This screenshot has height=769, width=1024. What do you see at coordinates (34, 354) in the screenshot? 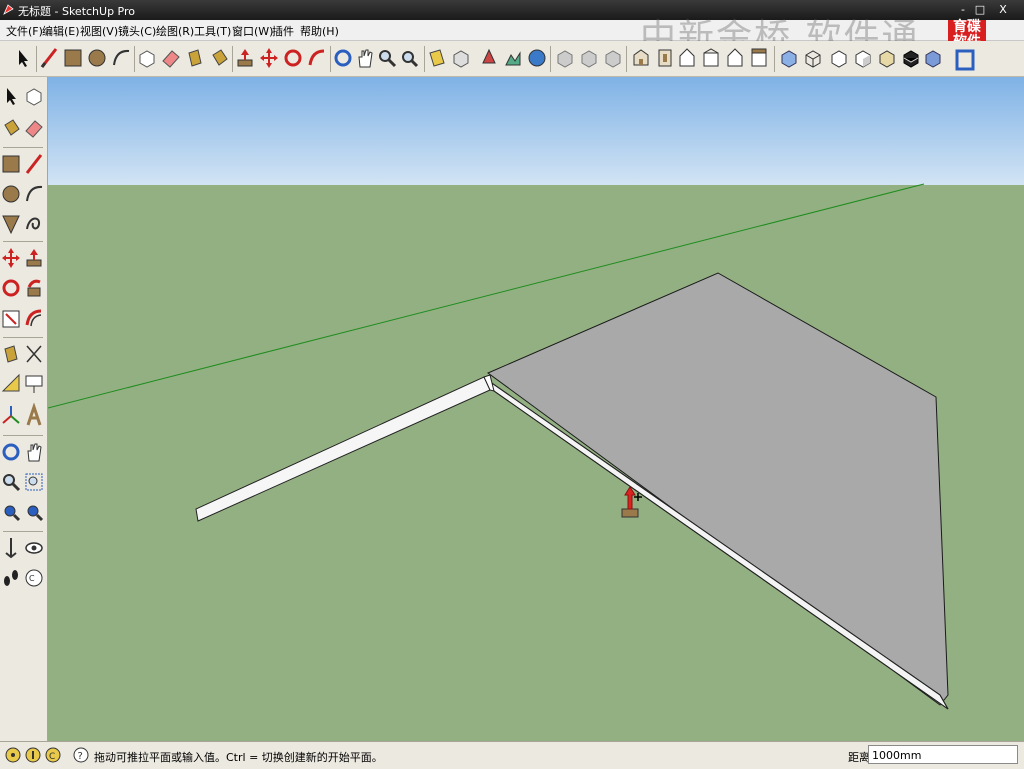
I see `dimension-icon` at bounding box center [34, 354].